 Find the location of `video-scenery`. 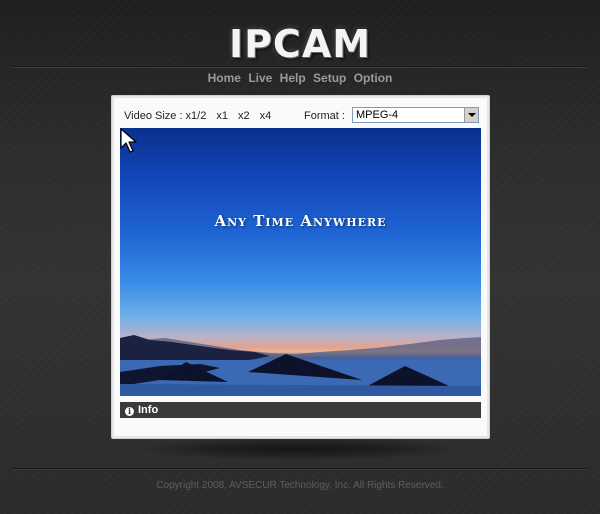

video-scenery is located at coordinates (300, 365).